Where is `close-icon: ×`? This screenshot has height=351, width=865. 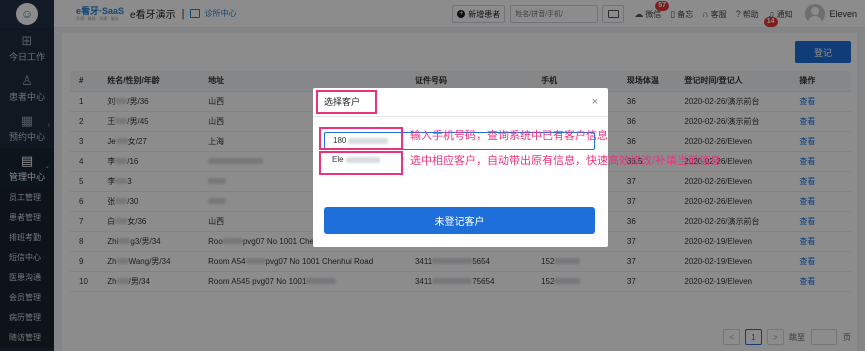
close-icon: × is located at coordinates (595, 102).